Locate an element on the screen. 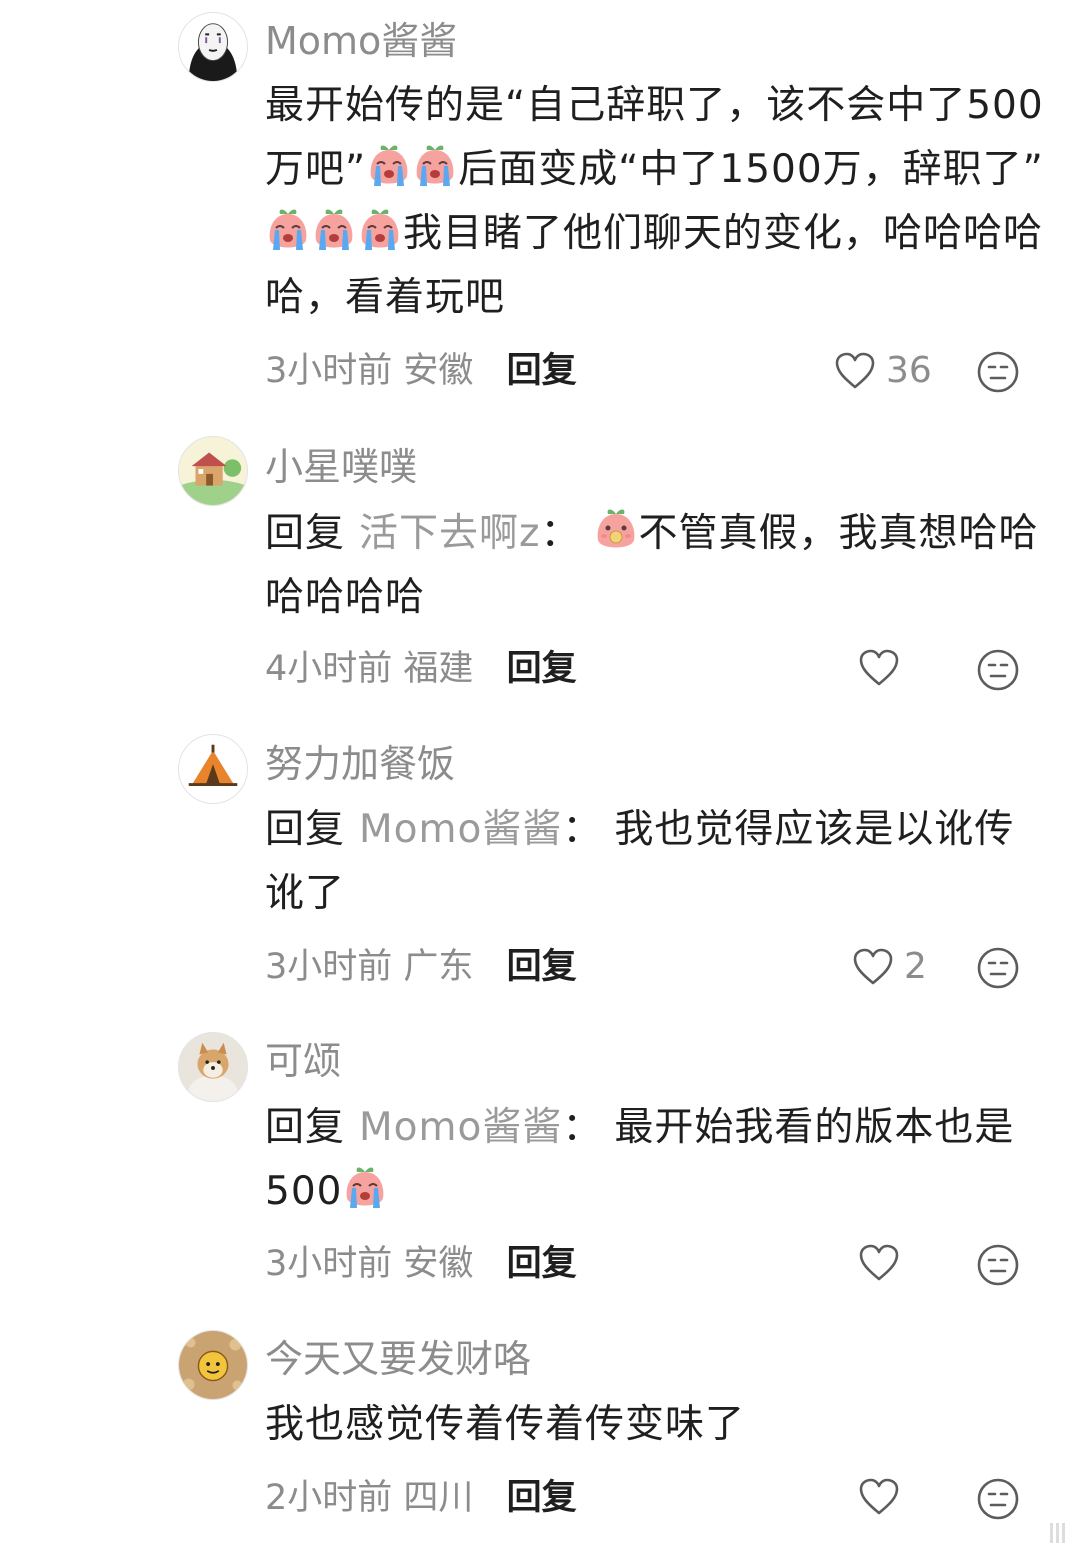 This screenshot has width=1080, height=1559. comment-text-part: 我也感觉传着传着传变味了 is located at coordinates (505, 1424).